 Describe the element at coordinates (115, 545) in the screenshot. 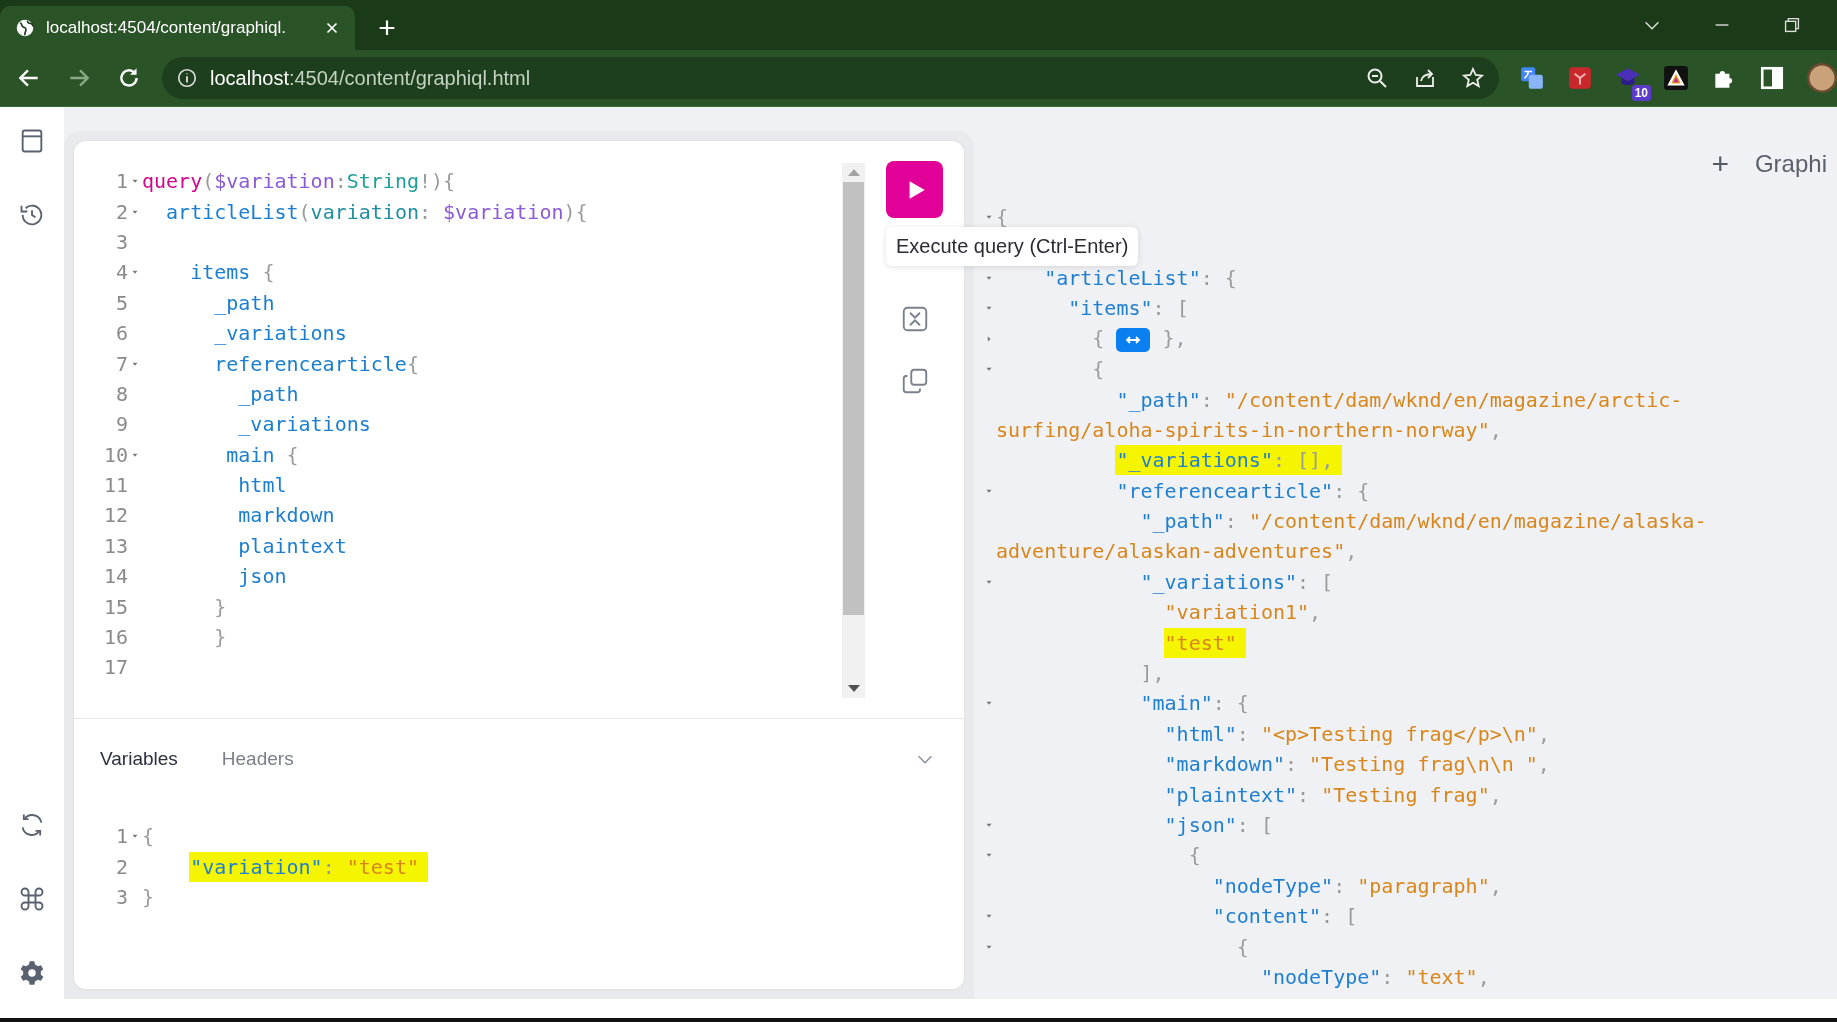

I see `line-number: 13` at that location.